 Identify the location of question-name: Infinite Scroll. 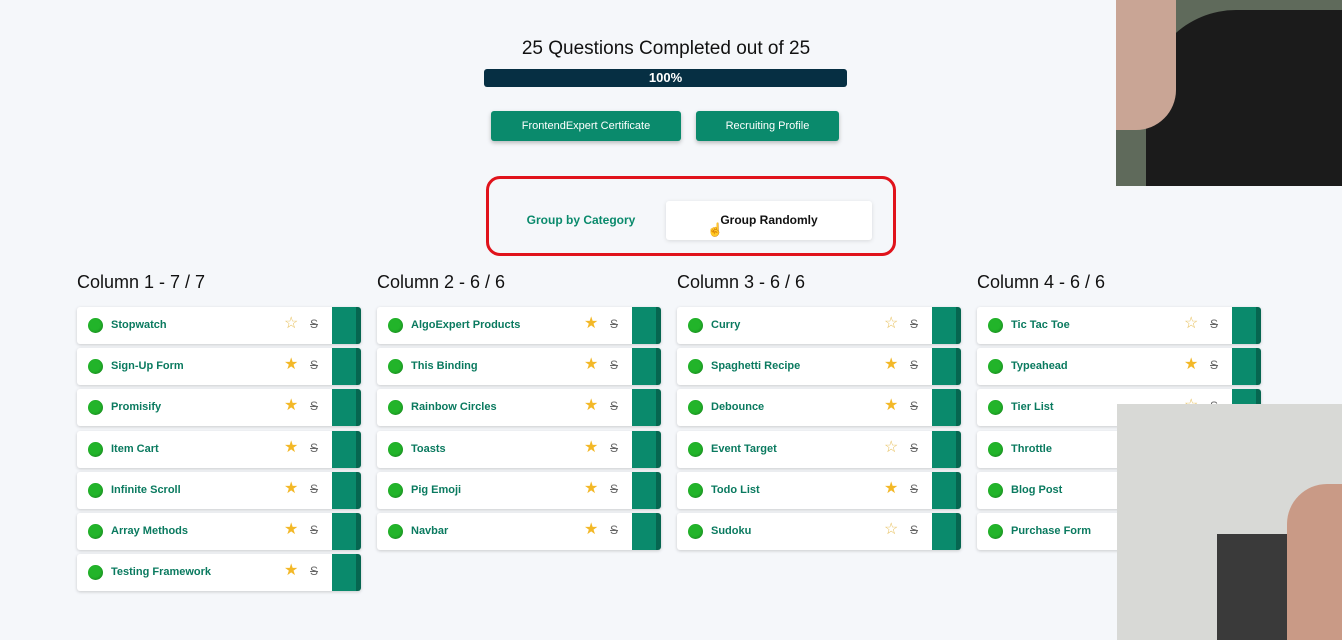
(146, 490).